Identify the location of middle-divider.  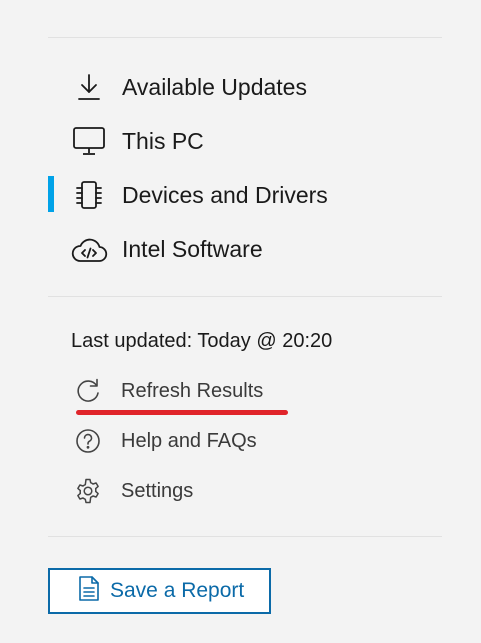
(245, 296).